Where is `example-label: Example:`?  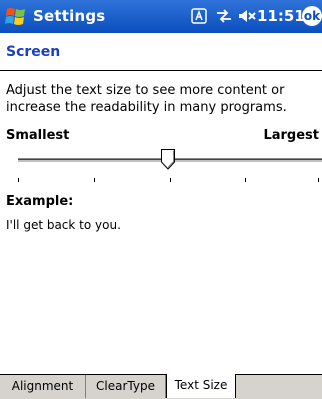 example-label: Example: is located at coordinates (40, 201).